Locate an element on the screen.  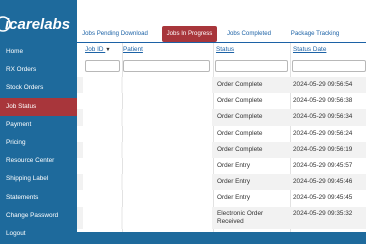
table-row: Order Entry 2024-05-29 09:45:46 is located at coordinates (221, 182).